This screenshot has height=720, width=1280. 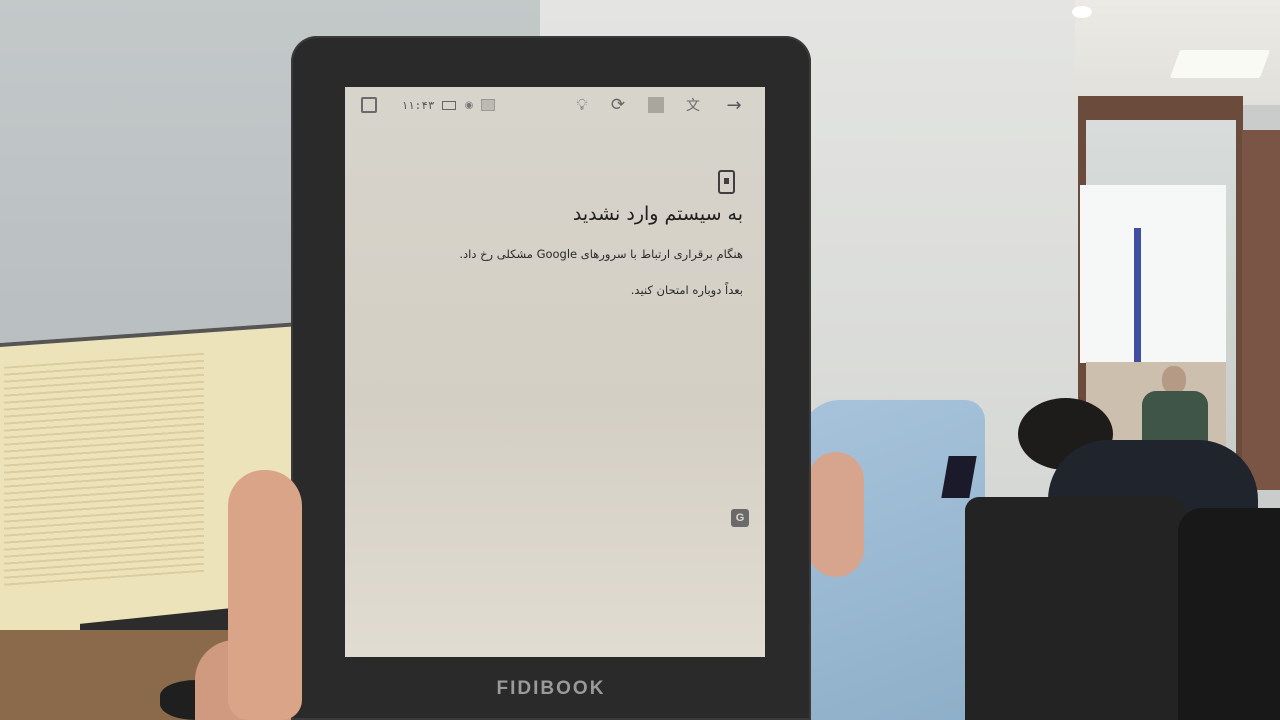 What do you see at coordinates (1082, 12) in the screenshot?
I see `ceiling-spotlight` at bounding box center [1082, 12].